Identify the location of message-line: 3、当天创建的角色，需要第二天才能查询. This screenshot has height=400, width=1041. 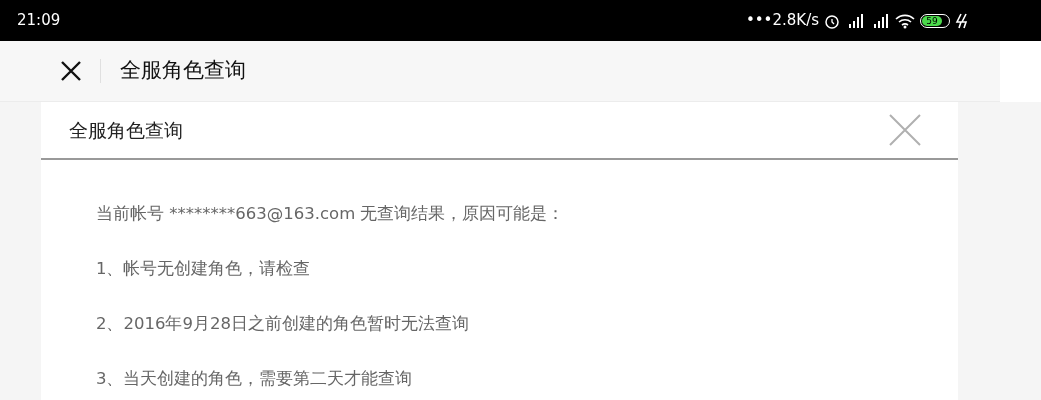
(255, 379).